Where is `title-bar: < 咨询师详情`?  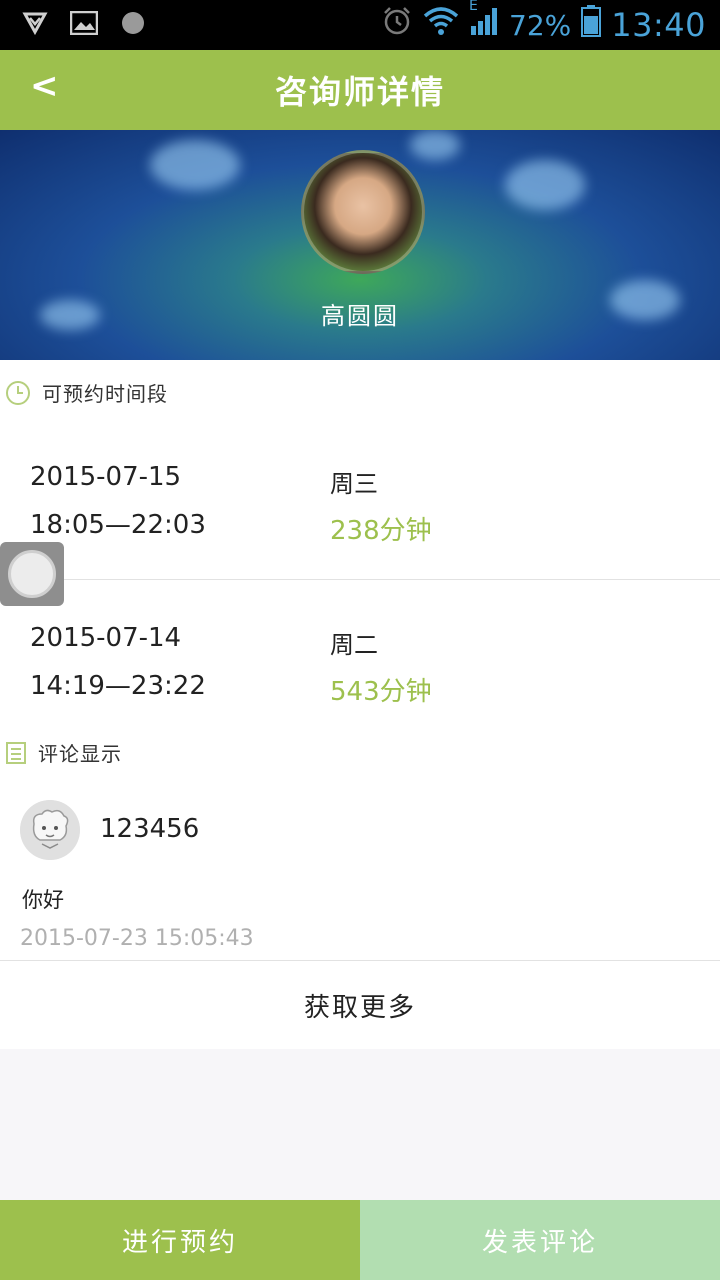
title-bar: < 咨询师详情 is located at coordinates (360, 90).